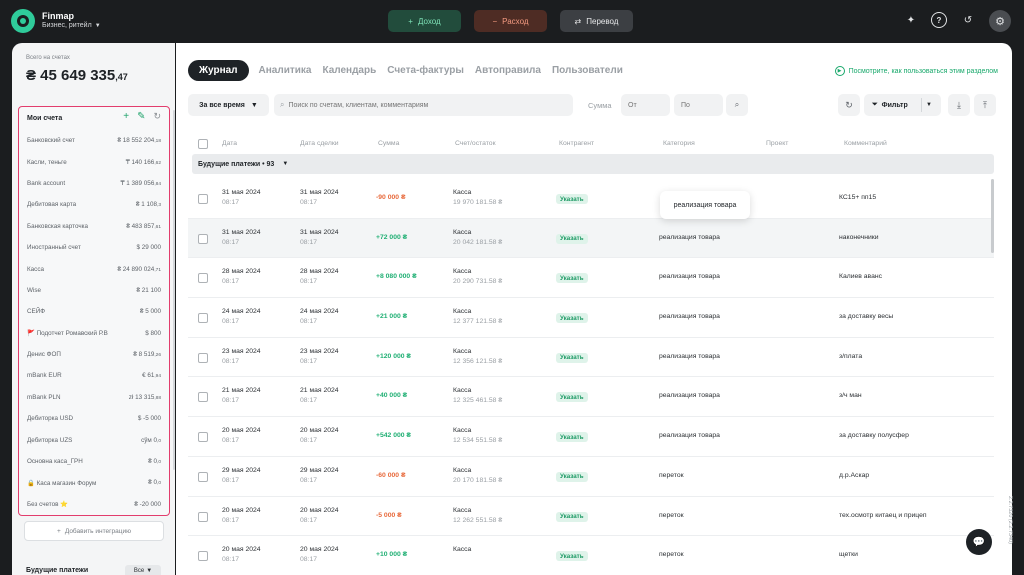 Image resolution: width=1024 pixels, height=575 pixels. Describe the element at coordinates (94, 418) in the screenshot. I see `account-item: Дебиторка USD $ -5 000` at that location.